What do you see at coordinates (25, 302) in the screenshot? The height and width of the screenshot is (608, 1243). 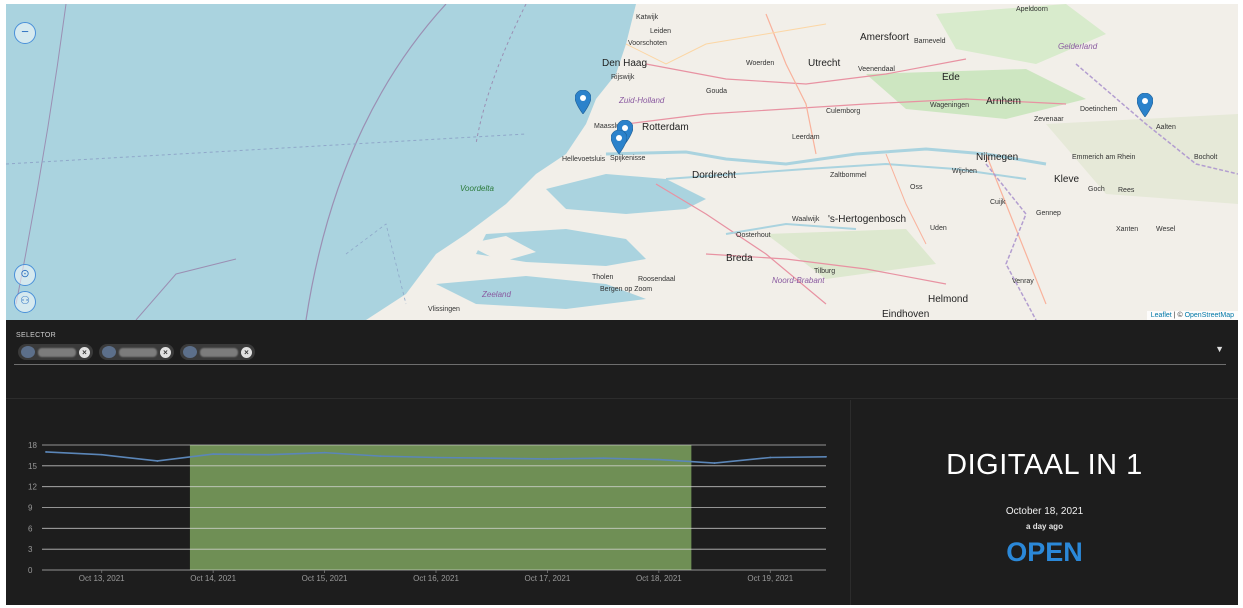 I see `group-markers-icon: ⚇` at bounding box center [25, 302].